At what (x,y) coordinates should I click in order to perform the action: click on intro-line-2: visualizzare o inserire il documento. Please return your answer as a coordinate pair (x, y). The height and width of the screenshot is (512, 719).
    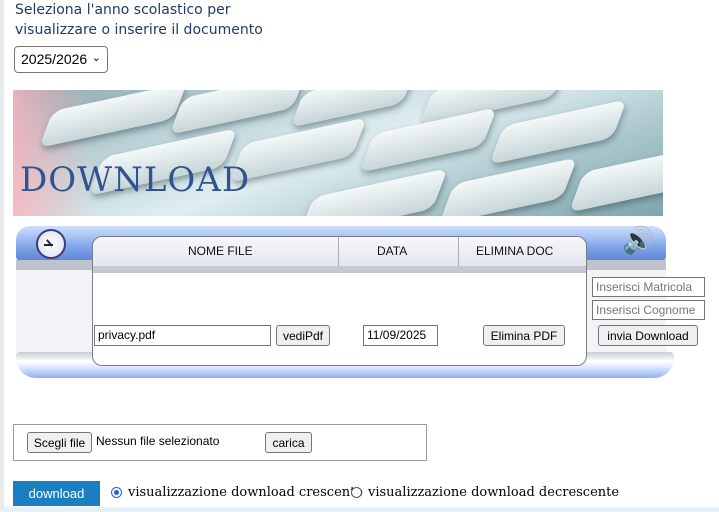
    Looking at the image, I should click on (139, 30).